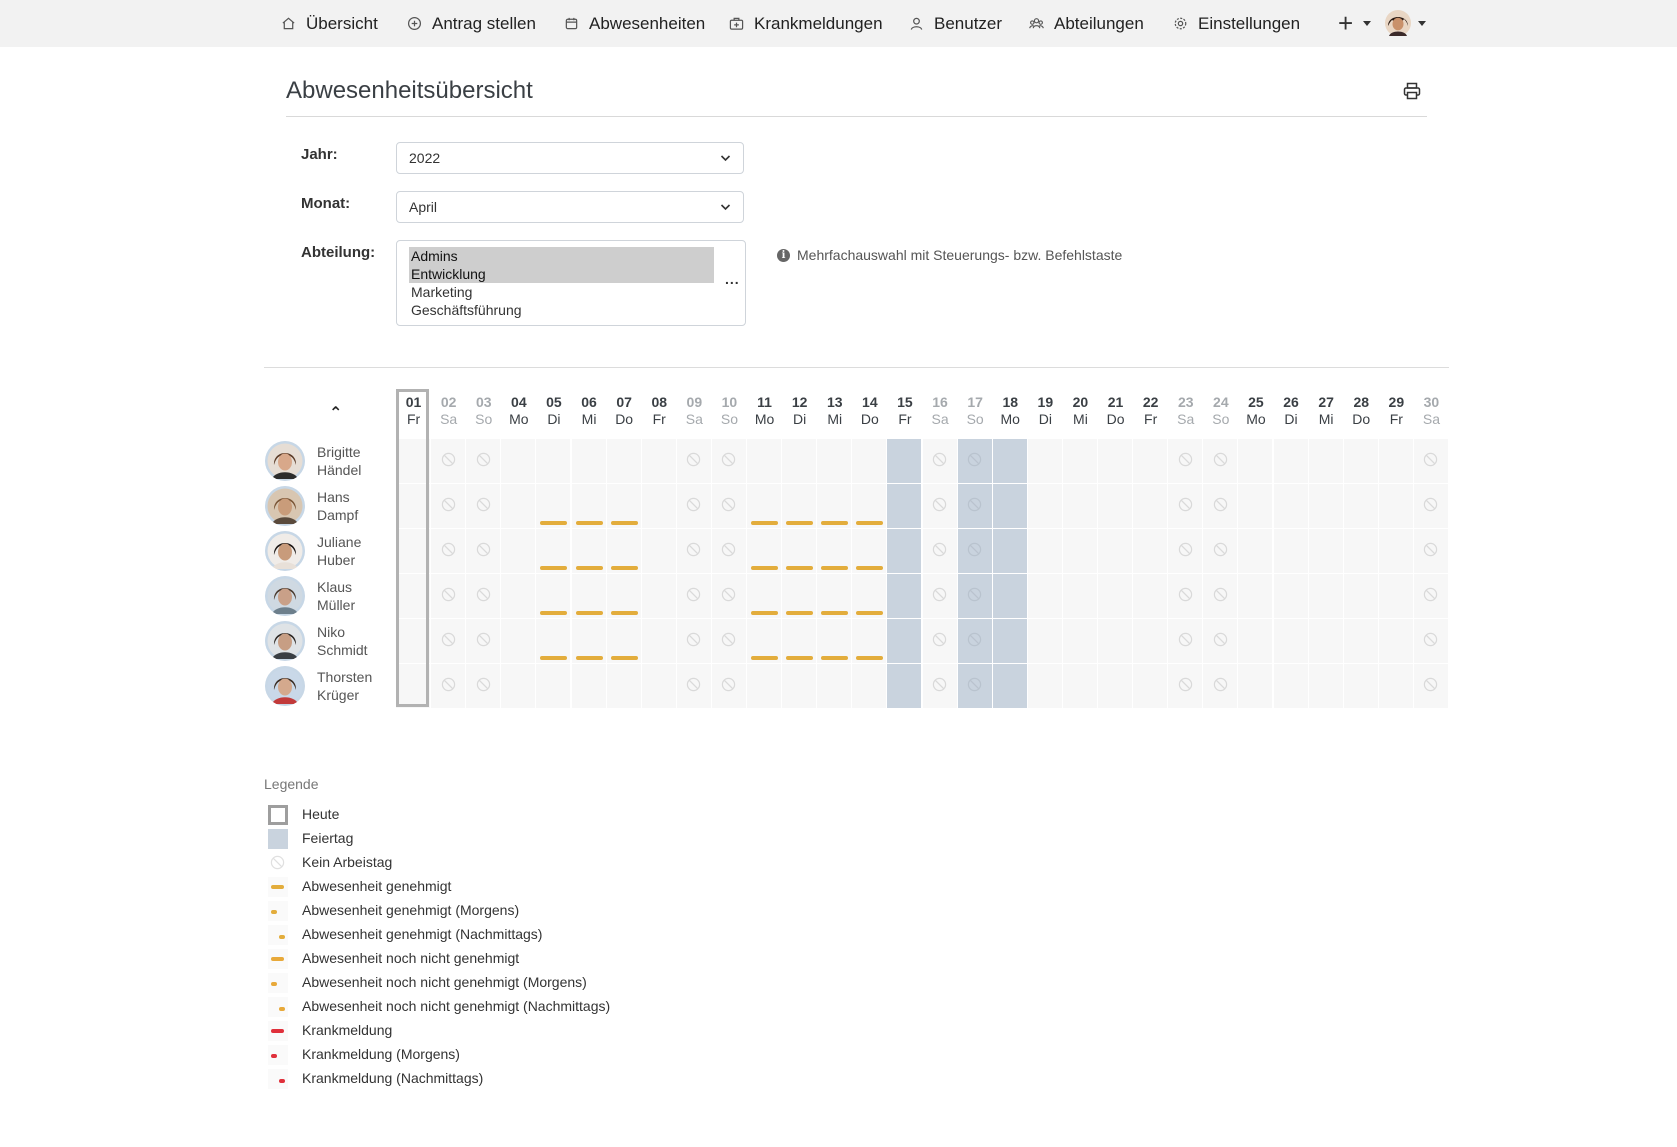  I want to click on nav-absences: Abwesenheiten, so click(634, 23).